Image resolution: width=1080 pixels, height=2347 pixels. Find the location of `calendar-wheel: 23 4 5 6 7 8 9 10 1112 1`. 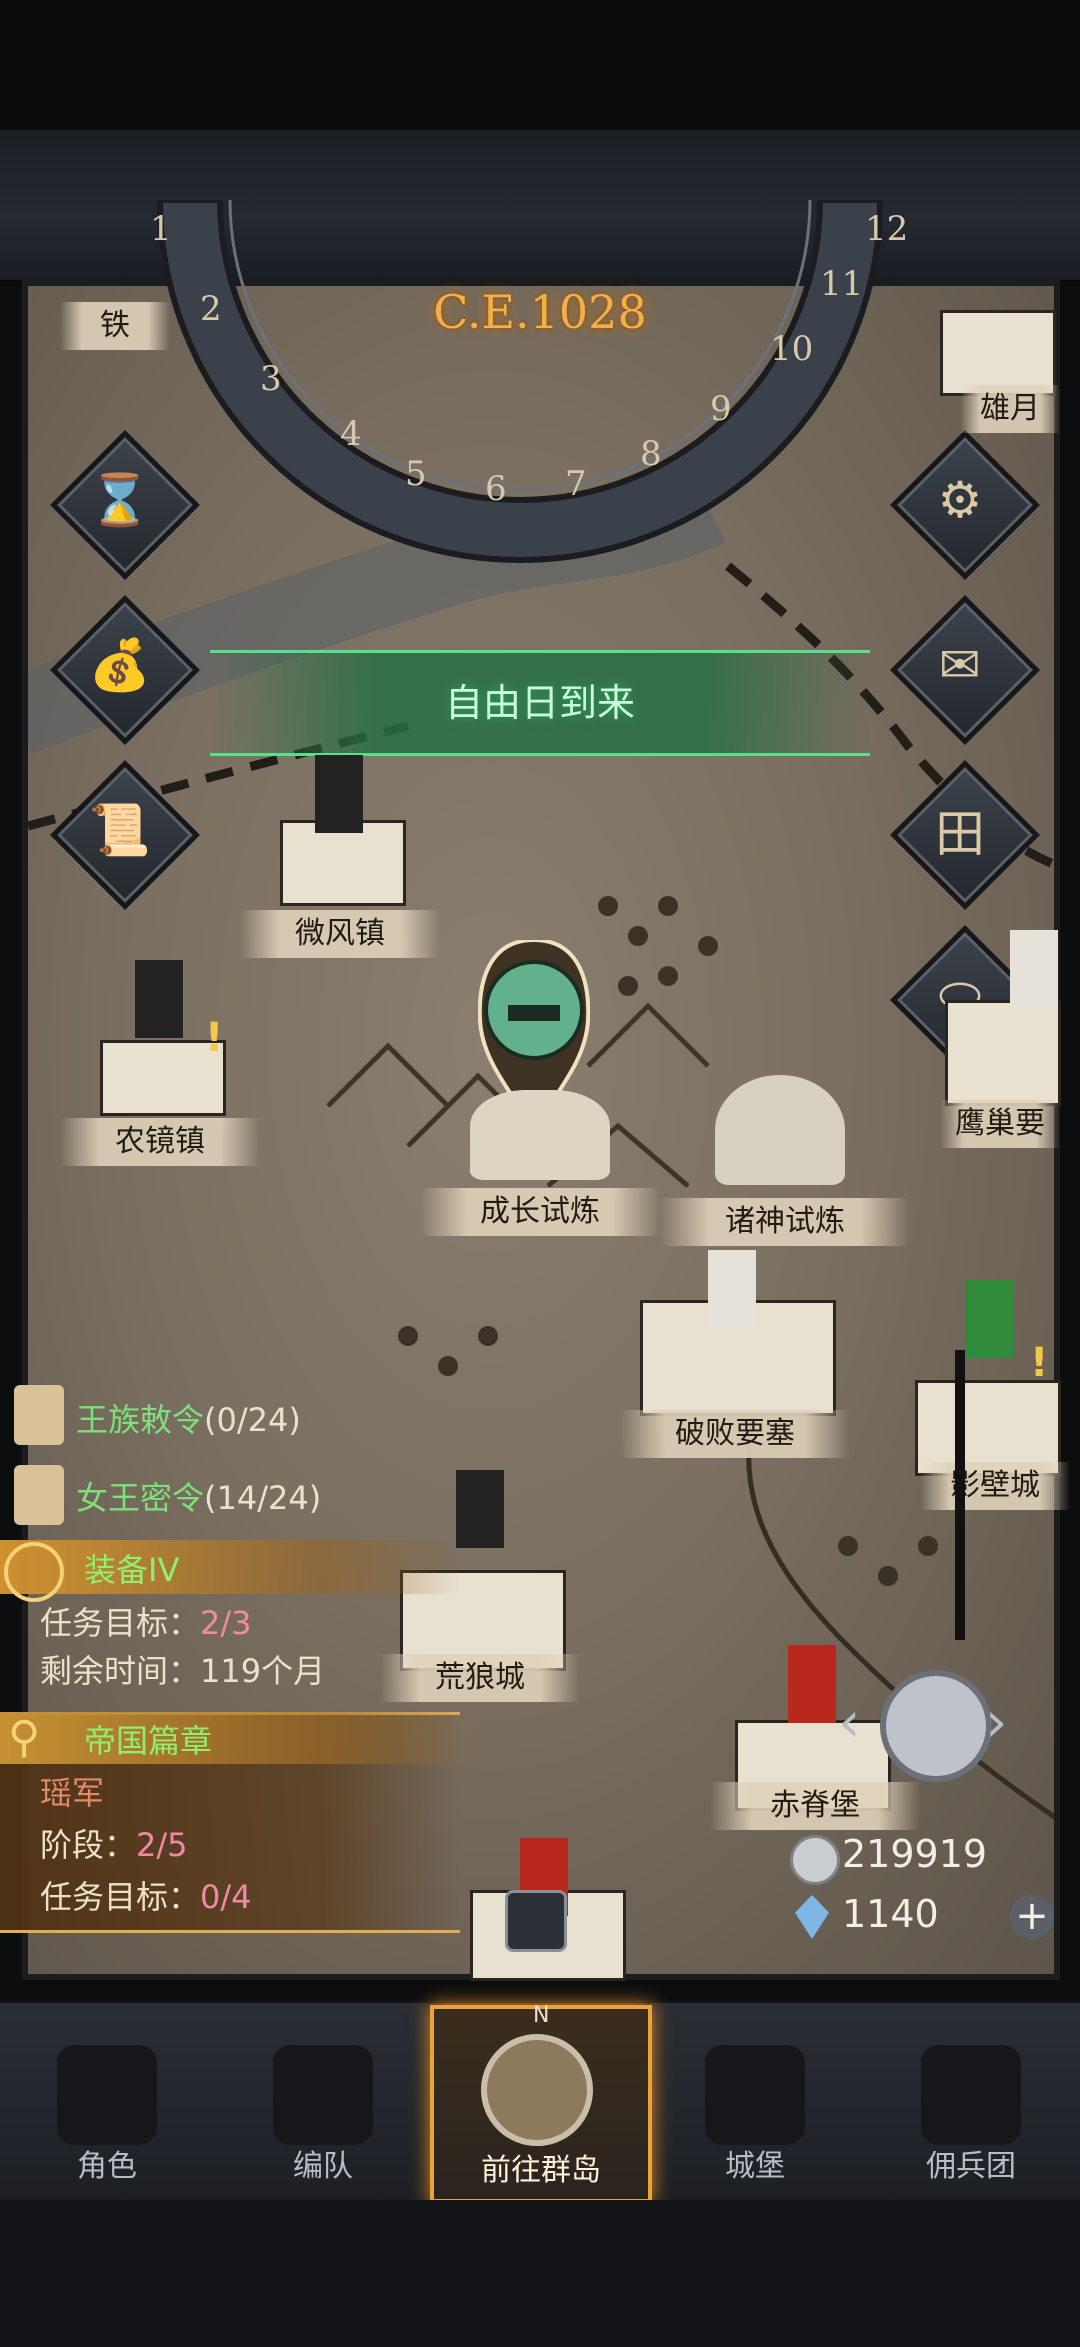

calendar-wheel: 23 4 5 6 7 8 9 10 1112 1 is located at coordinates (520, 395).